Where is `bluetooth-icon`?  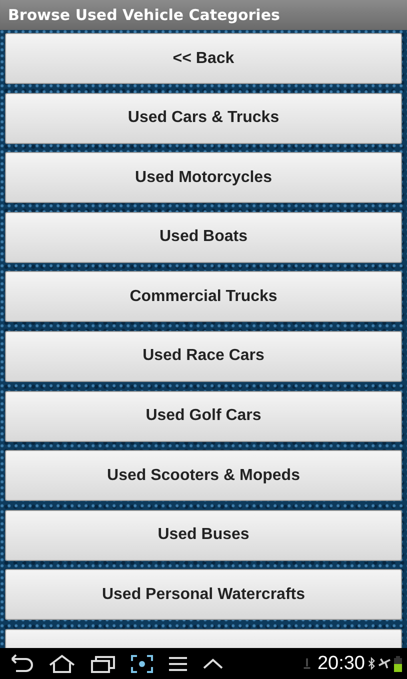
bluetooth-icon is located at coordinates (371, 663).